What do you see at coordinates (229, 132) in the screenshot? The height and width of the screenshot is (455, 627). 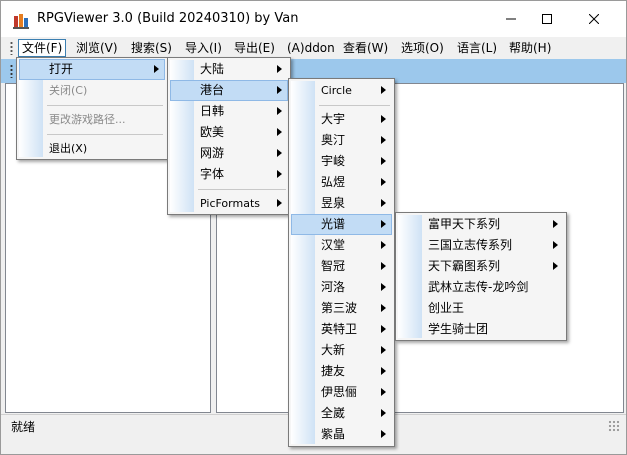 I see `menu-item-western: 欧美` at bounding box center [229, 132].